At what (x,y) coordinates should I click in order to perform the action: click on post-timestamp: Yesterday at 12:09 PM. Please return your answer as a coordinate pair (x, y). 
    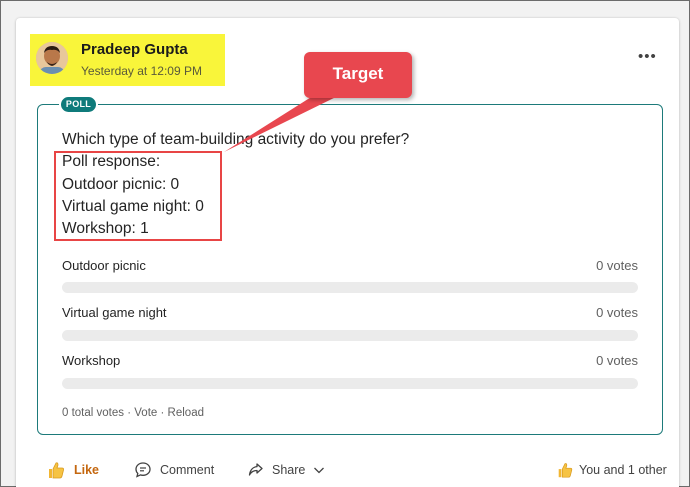
    Looking at the image, I should click on (141, 71).